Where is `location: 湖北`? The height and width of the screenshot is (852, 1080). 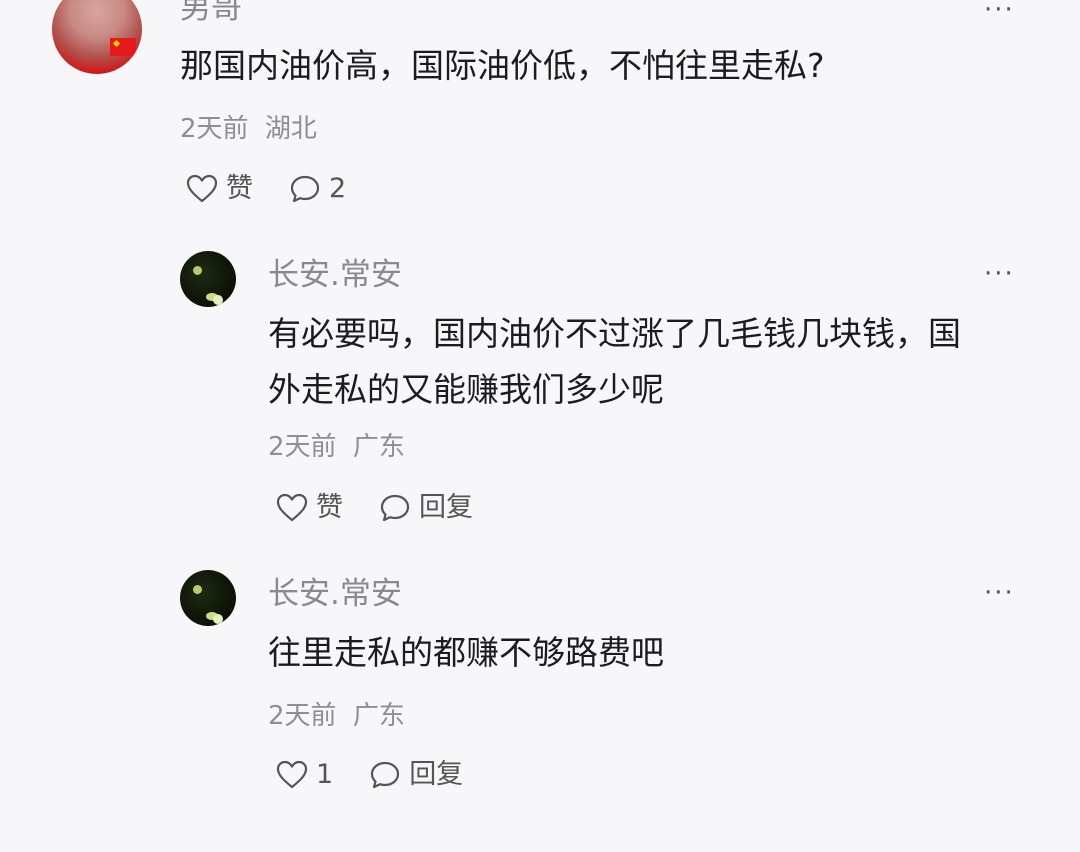
location: 湖北 is located at coordinates (290, 129).